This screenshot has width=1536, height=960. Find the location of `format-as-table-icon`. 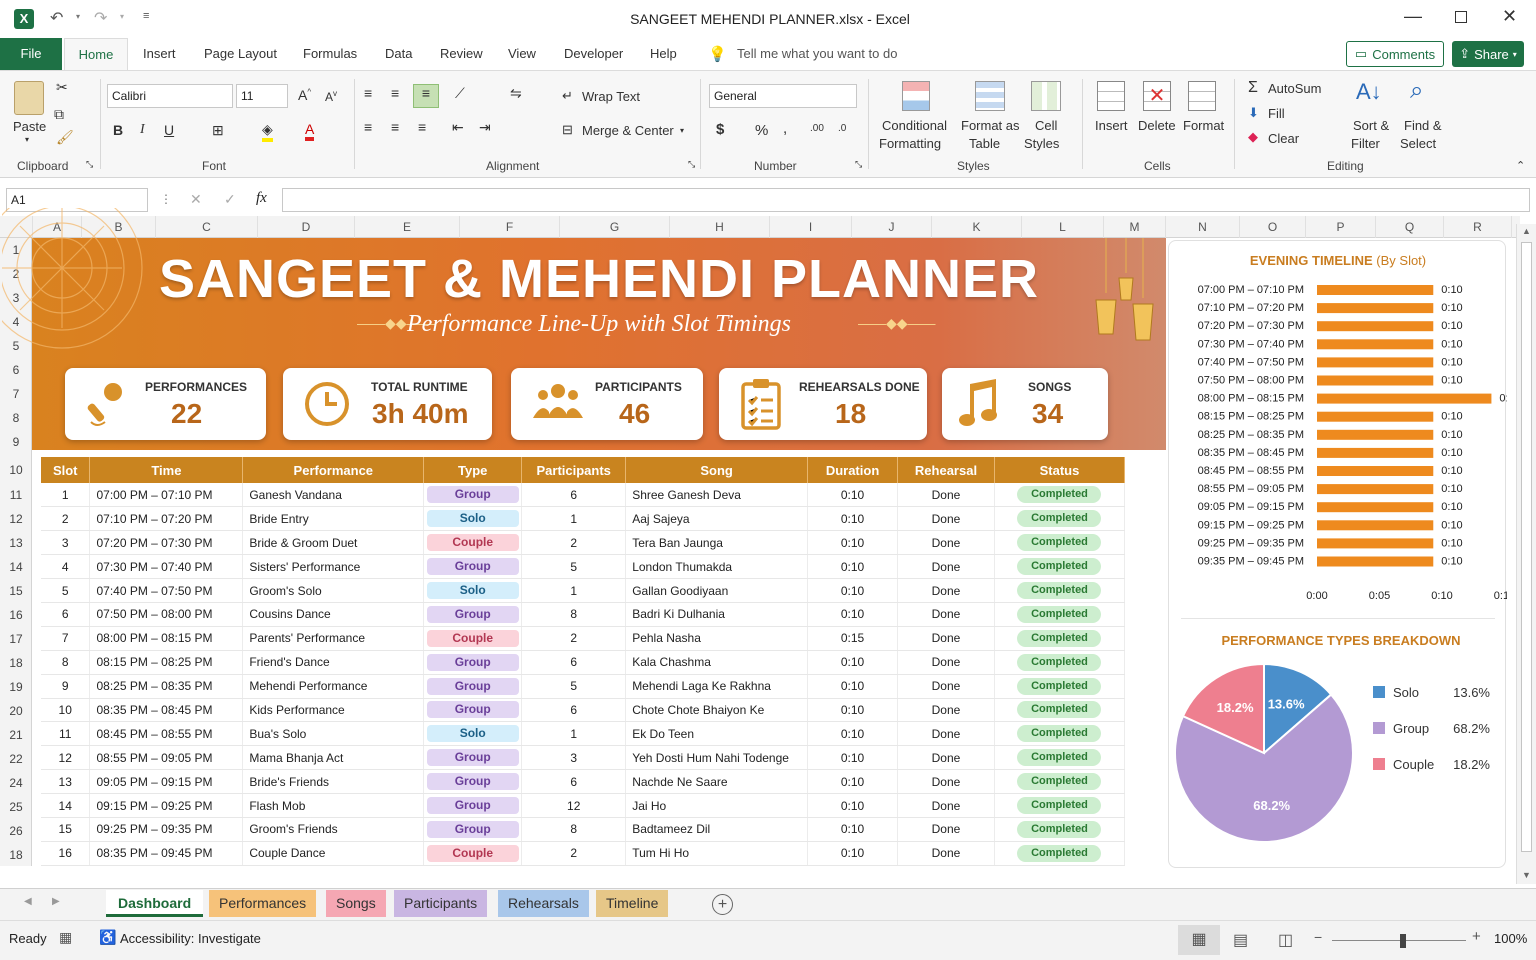

format-as-table-icon is located at coordinates (990, 96).